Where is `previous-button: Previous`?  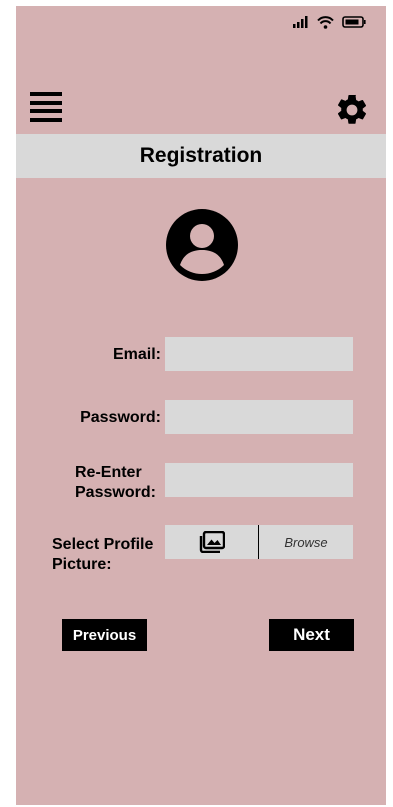
previous-button: Previous is located at coordinates (104, 635).